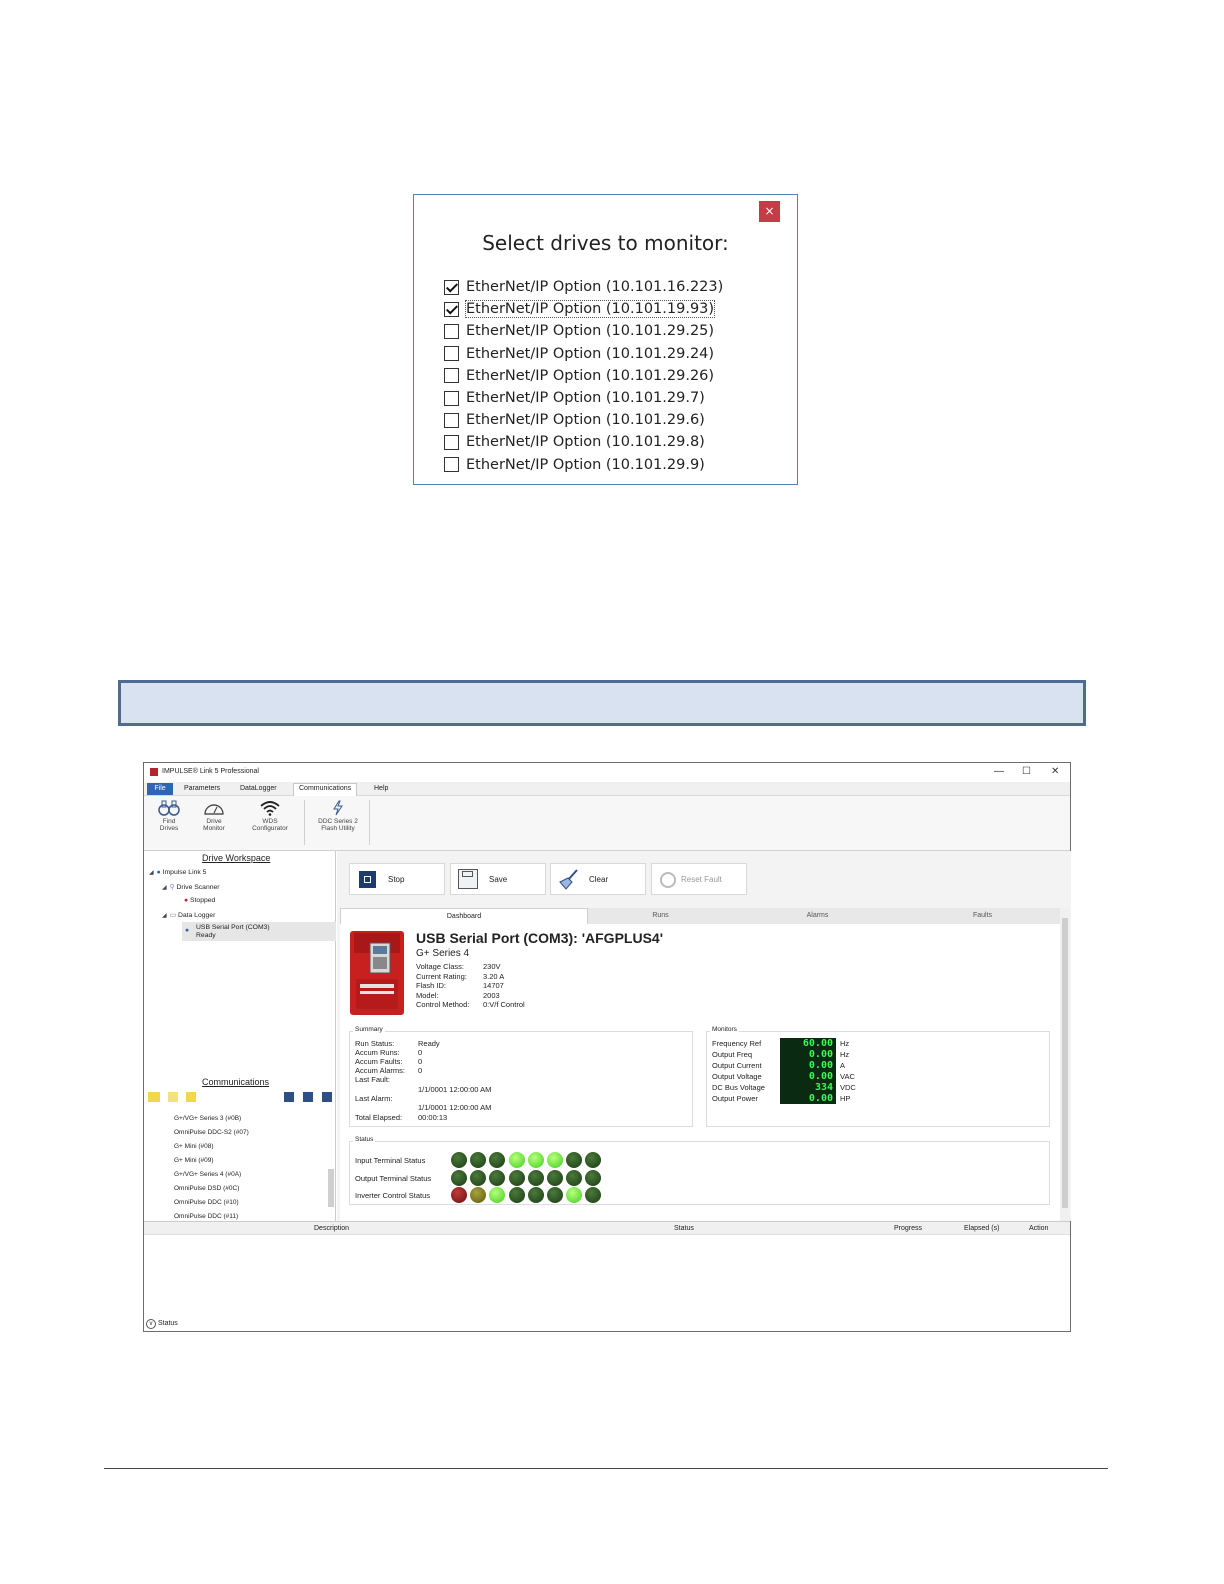 The height and width of the screenshot is (1584, 1224). What do you see at coordinates (1055, 771) in the screenshot?
I see `close-window-button: ✕` at bounding box center [1055, 771].